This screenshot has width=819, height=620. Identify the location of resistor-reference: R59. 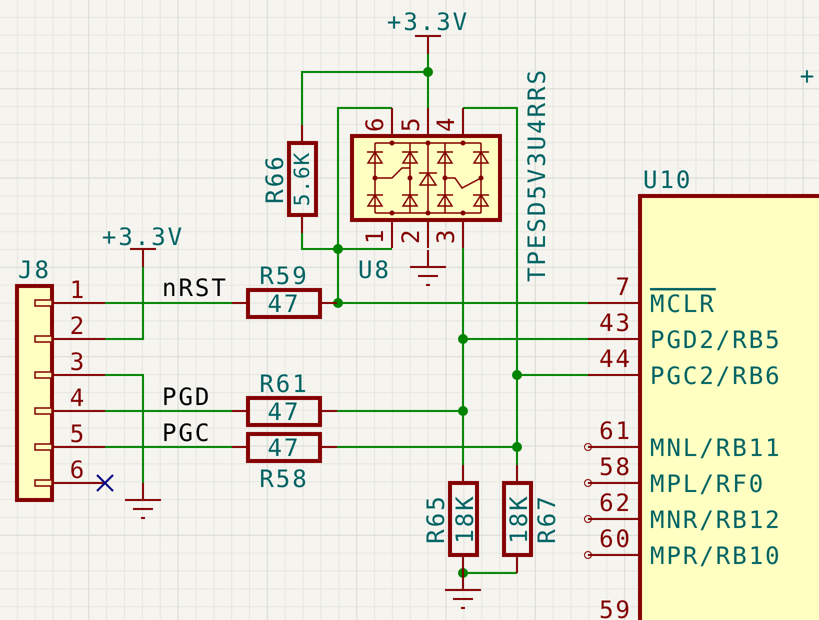
(284, 276).